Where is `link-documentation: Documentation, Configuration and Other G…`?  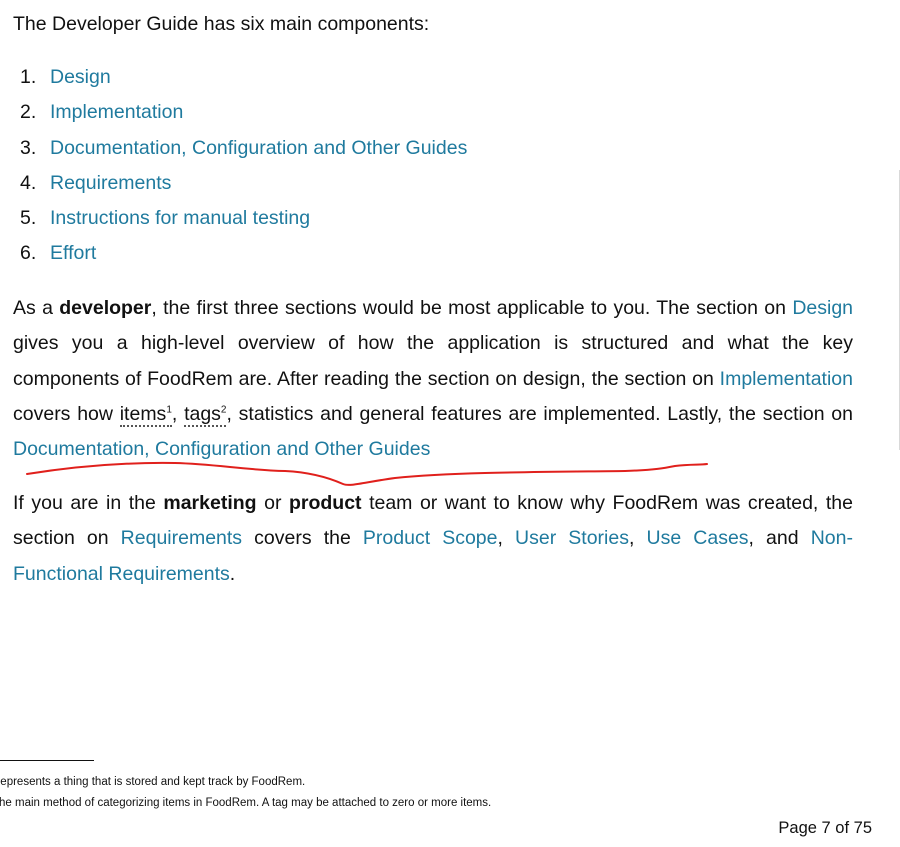 link-documentation: Documentation, Configuration and Other G… is located at coordinates (258, 148).